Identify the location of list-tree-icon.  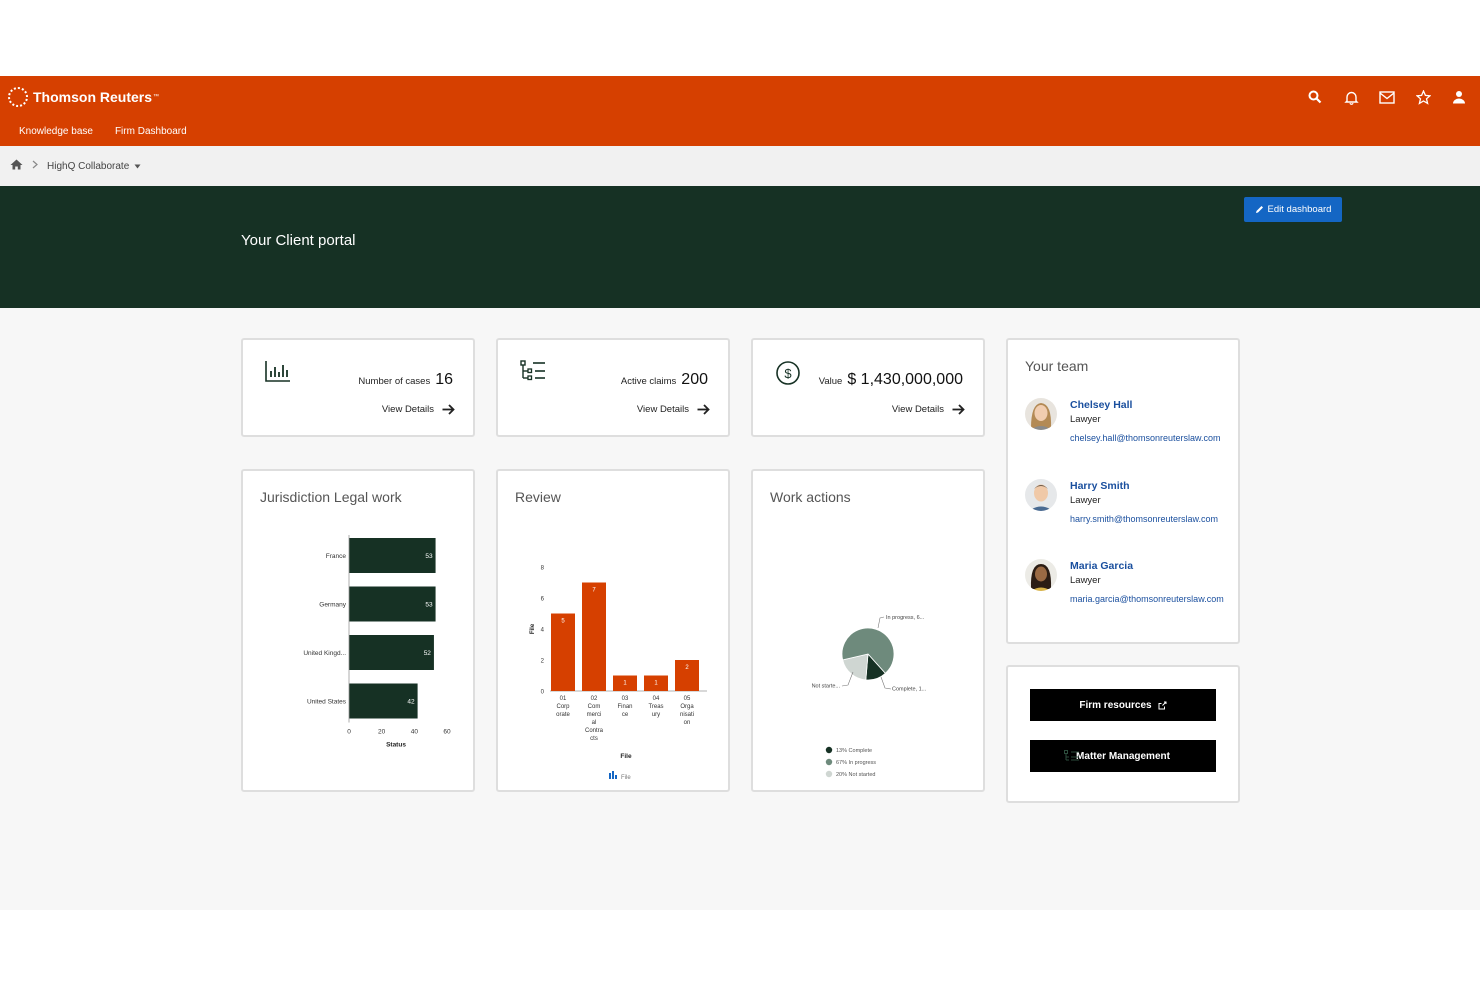
(1071, 755).